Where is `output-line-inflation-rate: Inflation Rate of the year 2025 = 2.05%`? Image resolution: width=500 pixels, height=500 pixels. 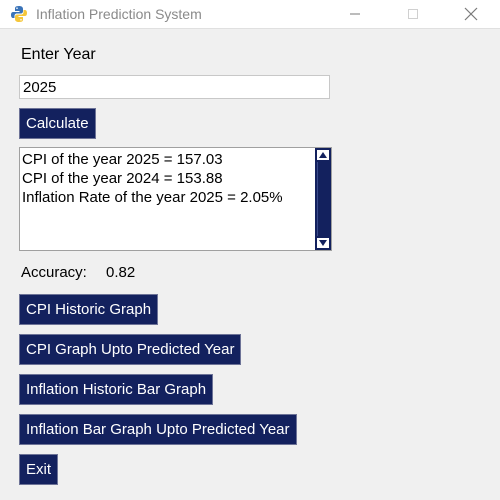 output-line-inflation-rate: Inflation Rate of the year 2025 = 2.05% is located at coordinates (152, 197).